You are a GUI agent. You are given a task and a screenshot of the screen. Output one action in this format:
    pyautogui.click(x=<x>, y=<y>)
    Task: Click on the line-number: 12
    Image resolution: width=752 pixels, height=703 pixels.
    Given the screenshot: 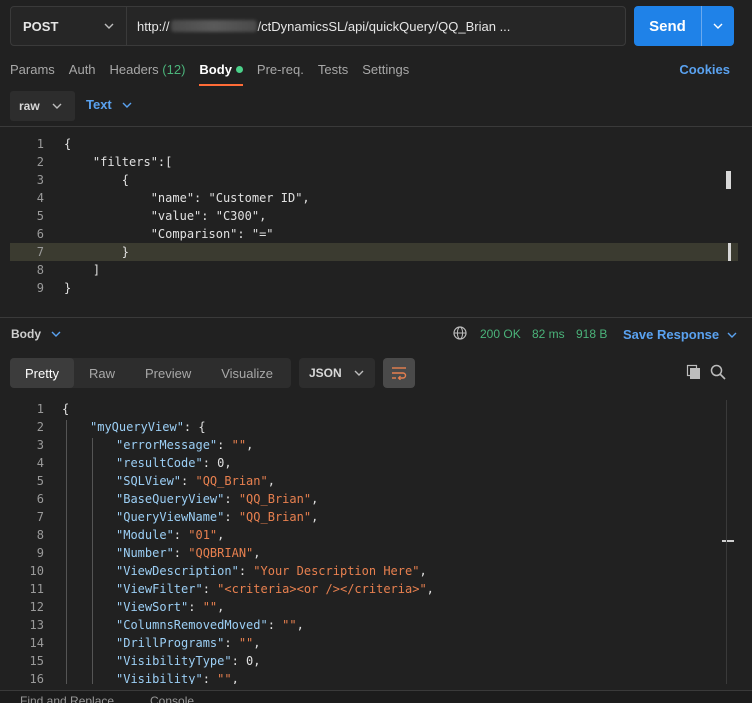 What is the action you would take?
    pyautogui.click(x=36, y=607)
    